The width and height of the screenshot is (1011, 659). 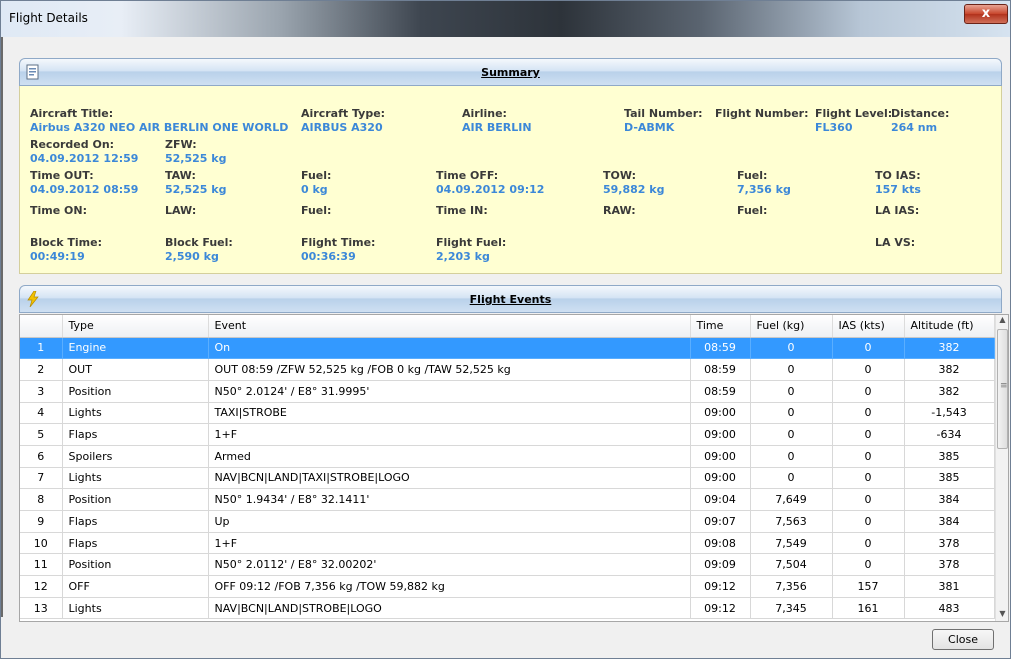 I want to click on cell-type: Flaps, so click(x=135, y=543).